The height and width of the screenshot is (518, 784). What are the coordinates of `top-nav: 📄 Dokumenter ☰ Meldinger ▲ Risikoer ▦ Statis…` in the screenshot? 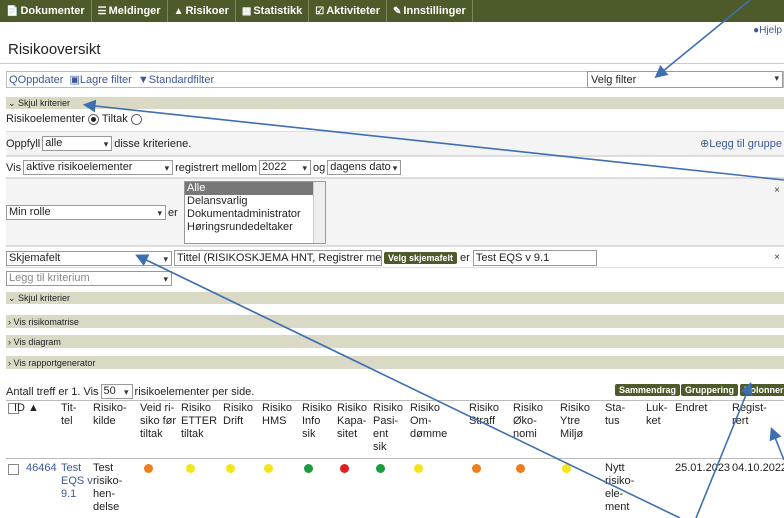 It's located at (392, 11).